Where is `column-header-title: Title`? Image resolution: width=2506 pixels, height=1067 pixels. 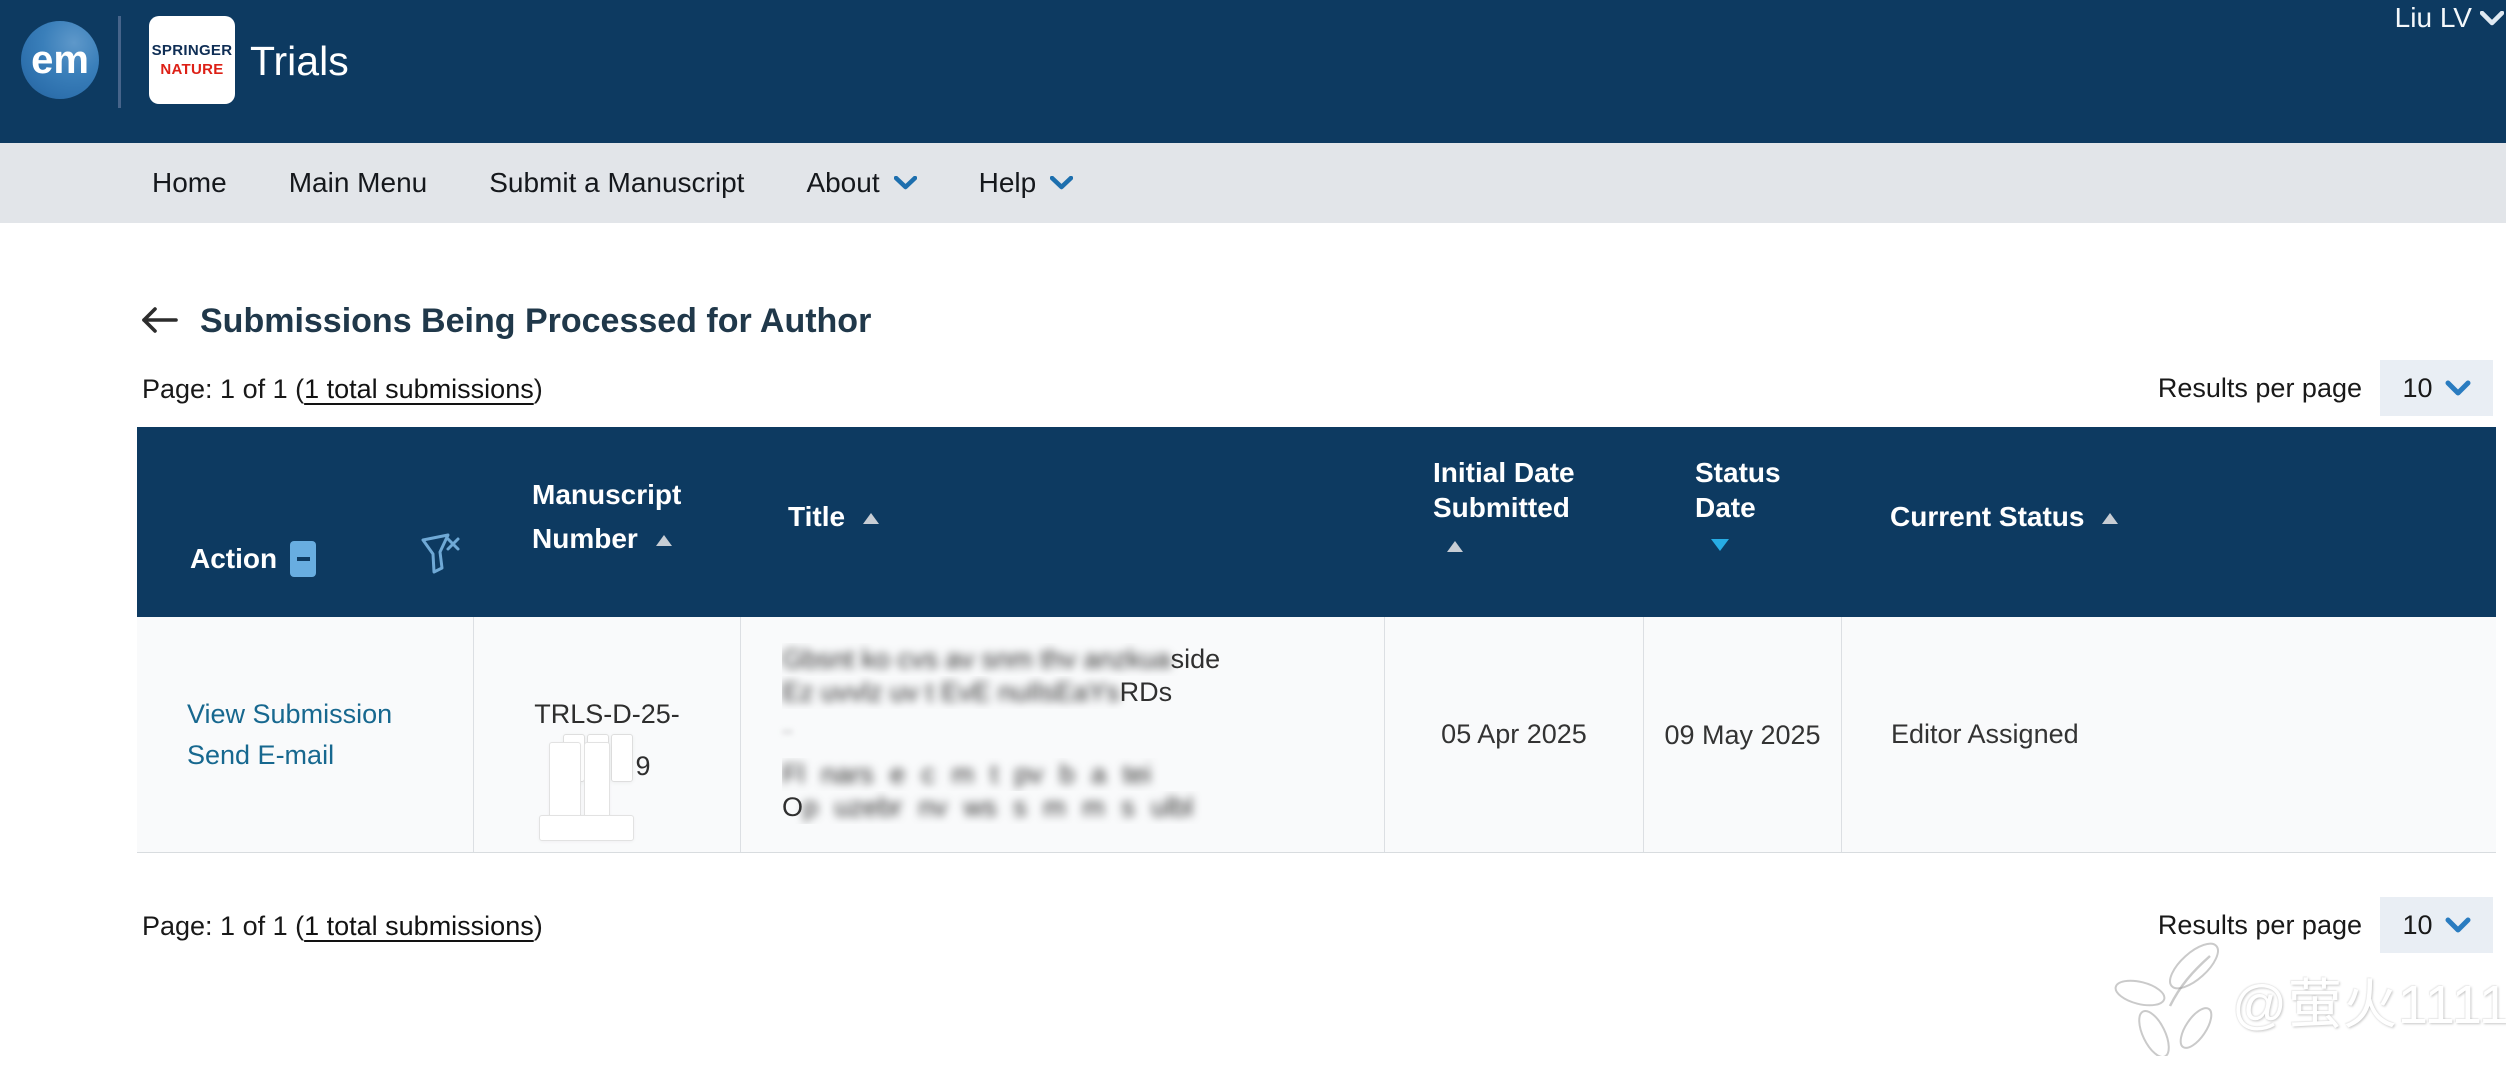 column-header-title: Title is located at coordinates (834, 517).